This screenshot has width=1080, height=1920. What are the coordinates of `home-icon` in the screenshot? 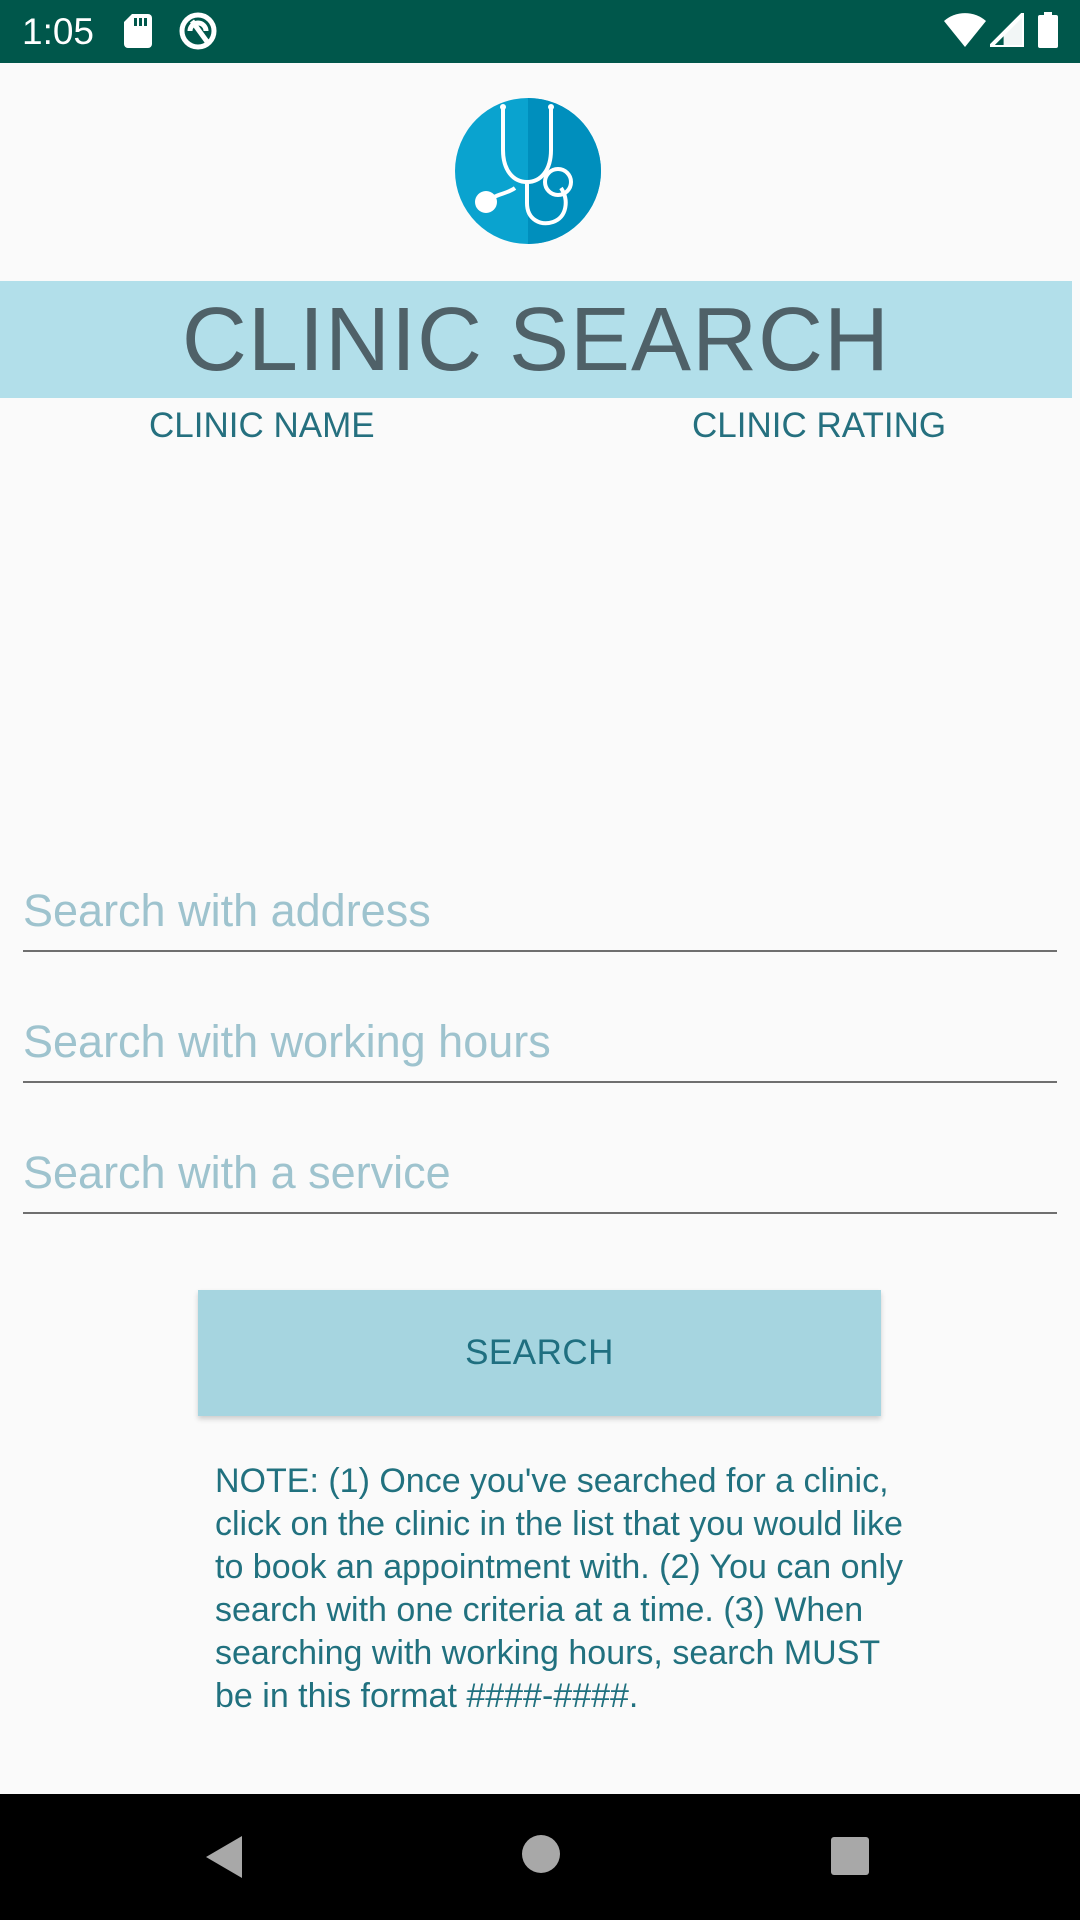 It's located at (541, 1854).